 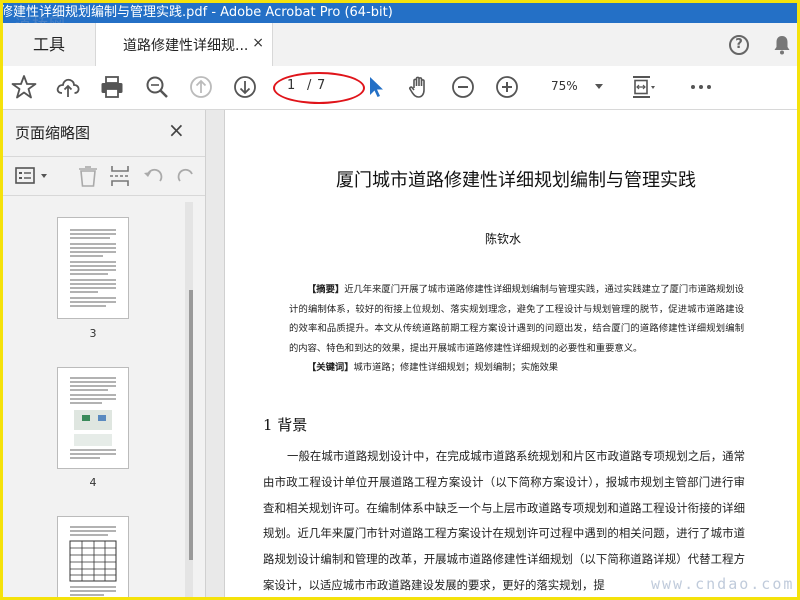 I want to click on more-options-icon, so click(x=701, y=87).